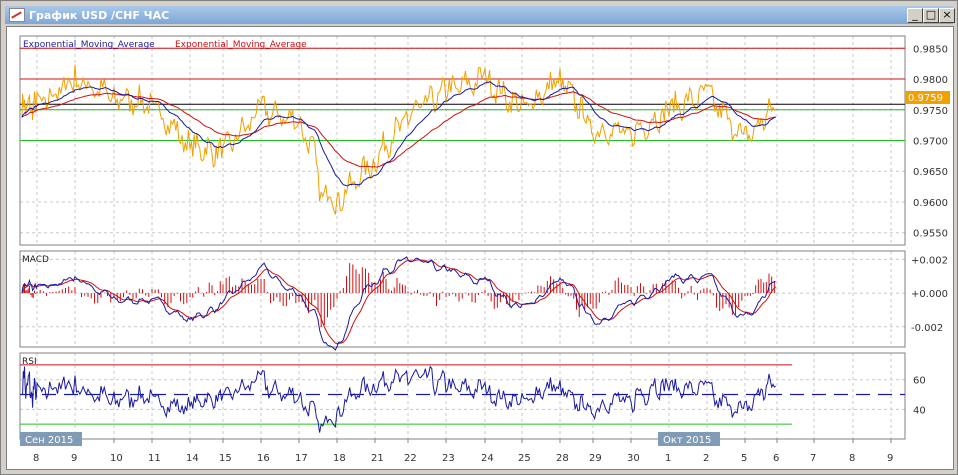  What do you see at coordinates (524, 458) in the screenshot?
I see `x-axis-label: 25` at bounding box center [524, 458].